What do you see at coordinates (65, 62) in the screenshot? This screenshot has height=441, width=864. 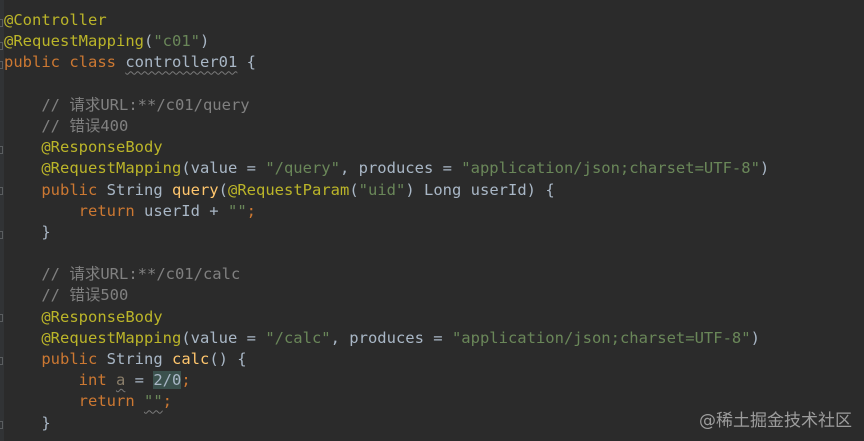 I see `code-token: public class` at bounding box center [65, 62].